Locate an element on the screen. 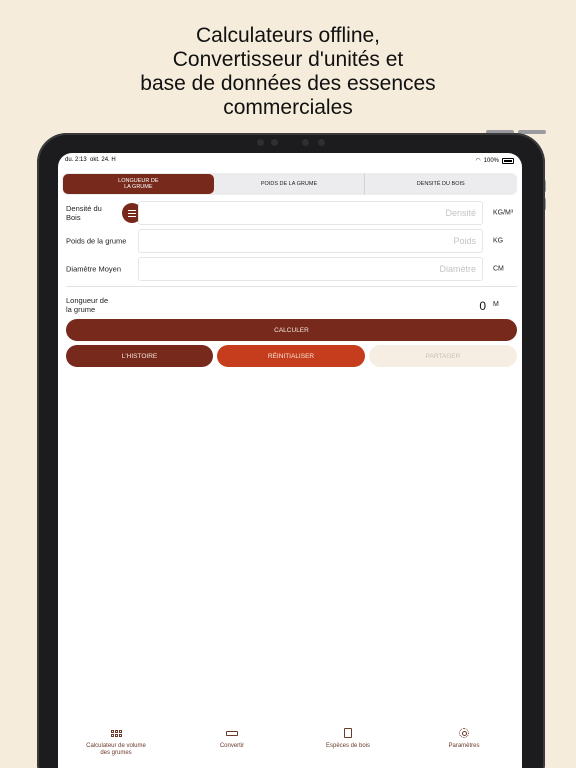  tab-log-volume-calculator: Calculateur de volume des grumes is located at coordinates (116, 744).